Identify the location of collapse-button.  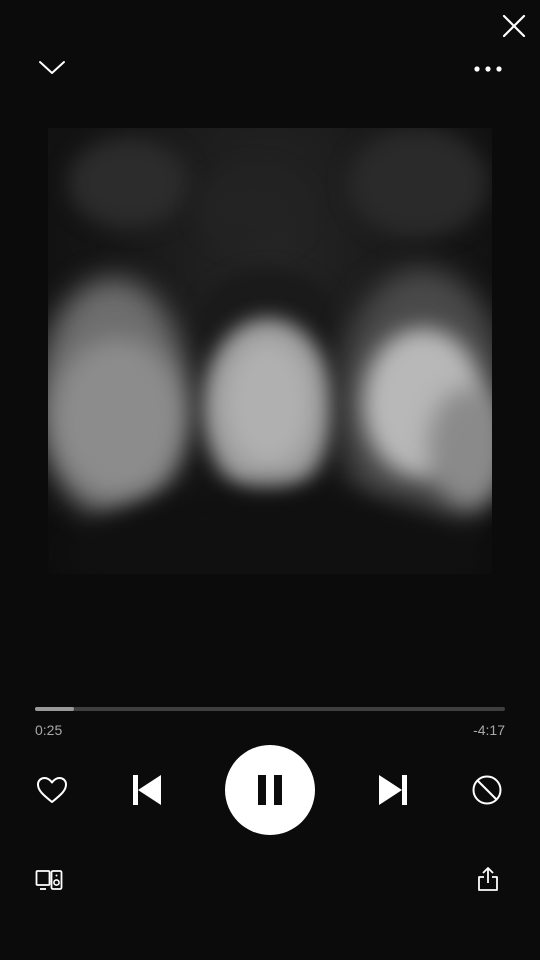
(52, 68).